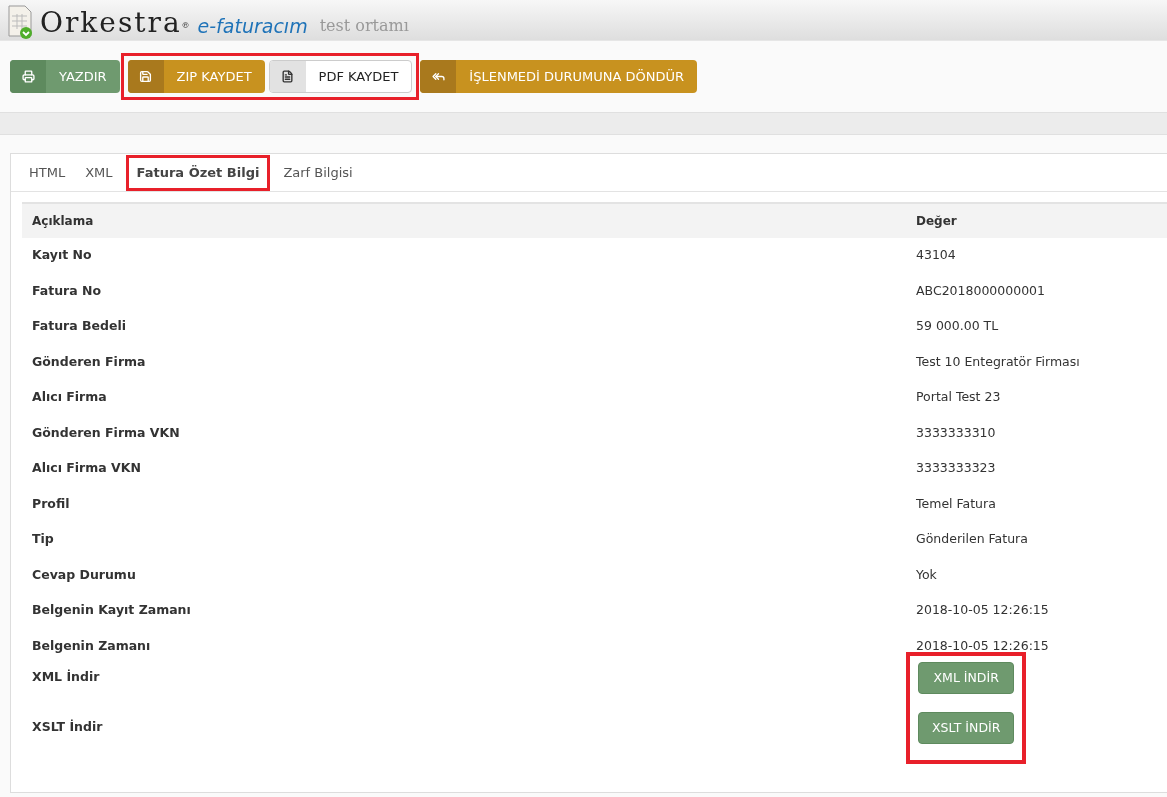 This screenshot has height=797, width=1167. Describe the element at coordinates (972, 539) in the screenshot. I see `table-cell-text: Gönderilen Fatura` at that location.